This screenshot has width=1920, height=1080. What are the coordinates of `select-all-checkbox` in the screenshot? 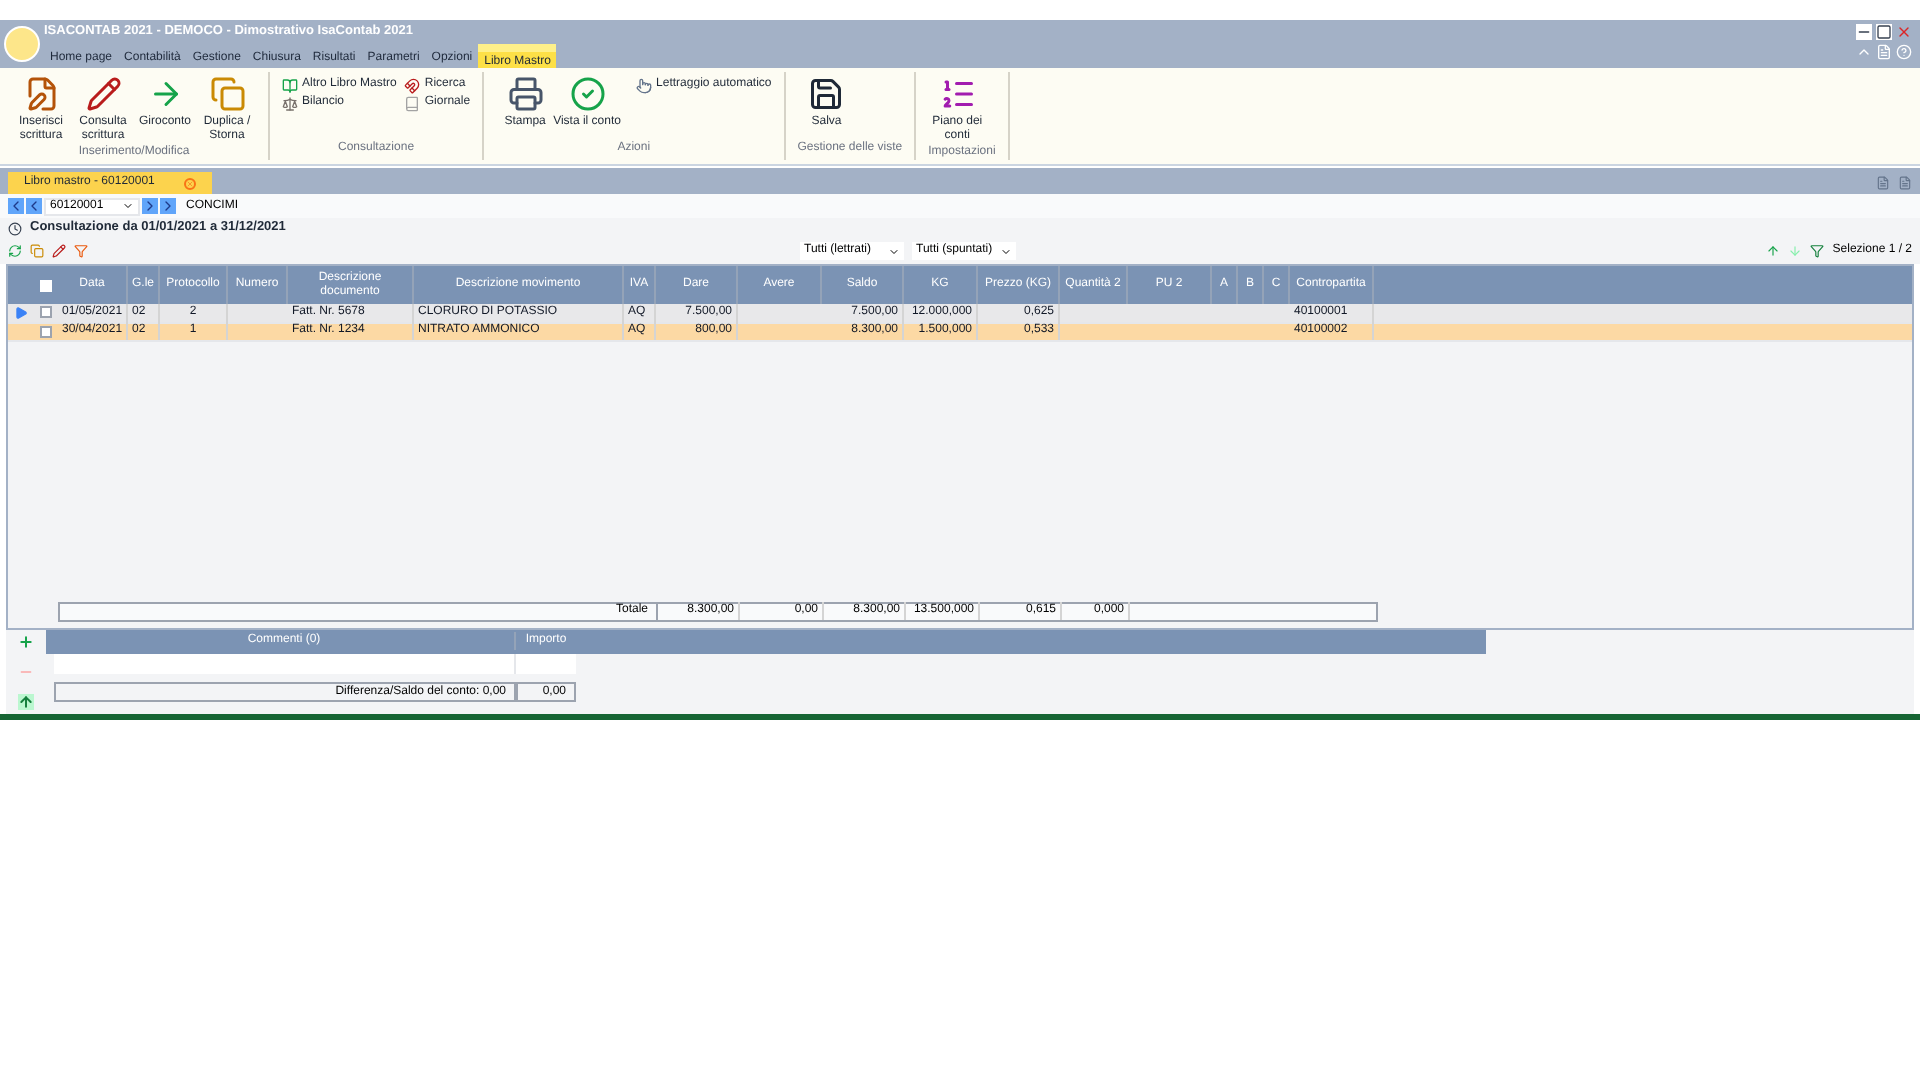 It's located at (45, 285).